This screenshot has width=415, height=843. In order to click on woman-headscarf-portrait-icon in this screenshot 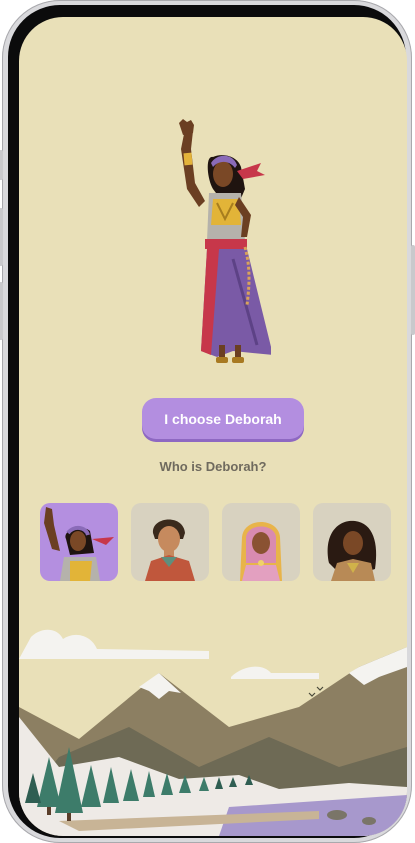, I will do `click(261, 551)`.